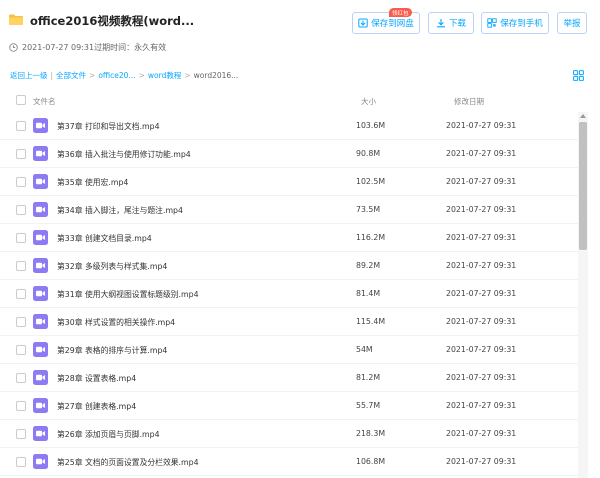  What do you see at coordinates (94, 47) in the screenshot?
I see `share-meta-text: 2021-07-27 09:31过期时间：永久有效` at bounding box center [94, 47].